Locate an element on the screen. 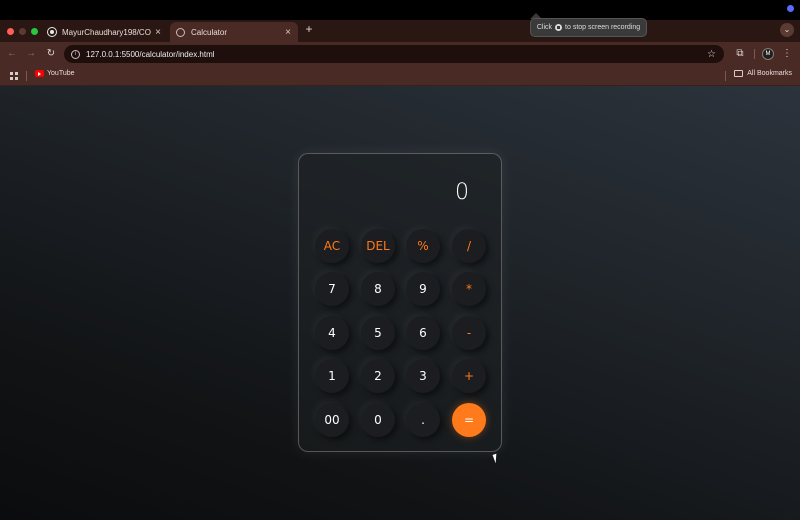 This screenshot has width=800, height=520. multiply-key: * is located at coordinates (469, 289).